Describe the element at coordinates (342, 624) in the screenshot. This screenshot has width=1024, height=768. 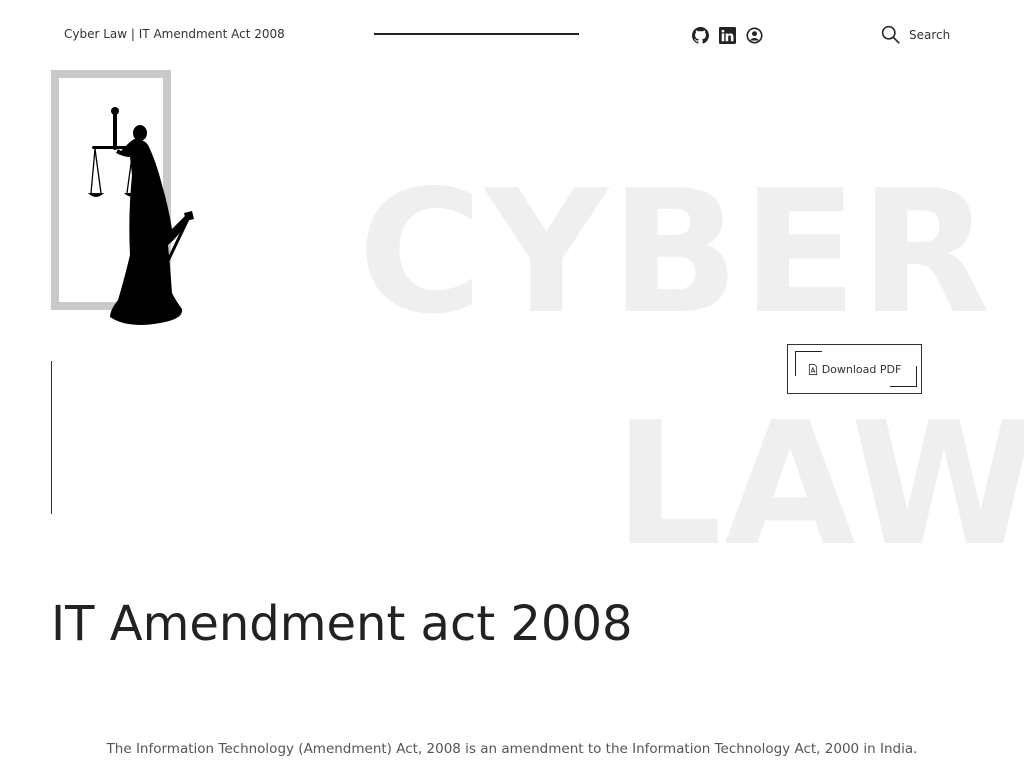
I see `page-title: IT Amendment act 2008` at that location.